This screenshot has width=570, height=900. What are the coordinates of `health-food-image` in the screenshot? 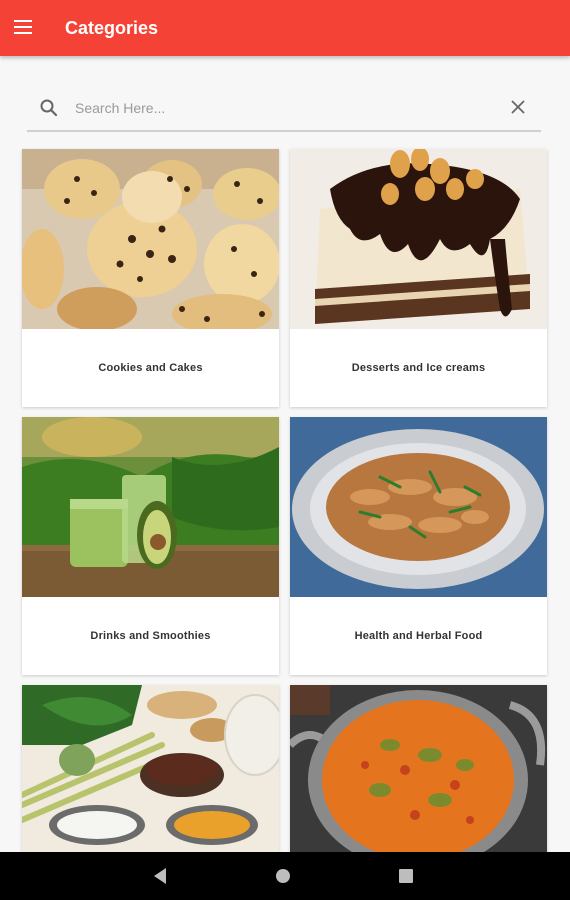 It's located at (418, 507).